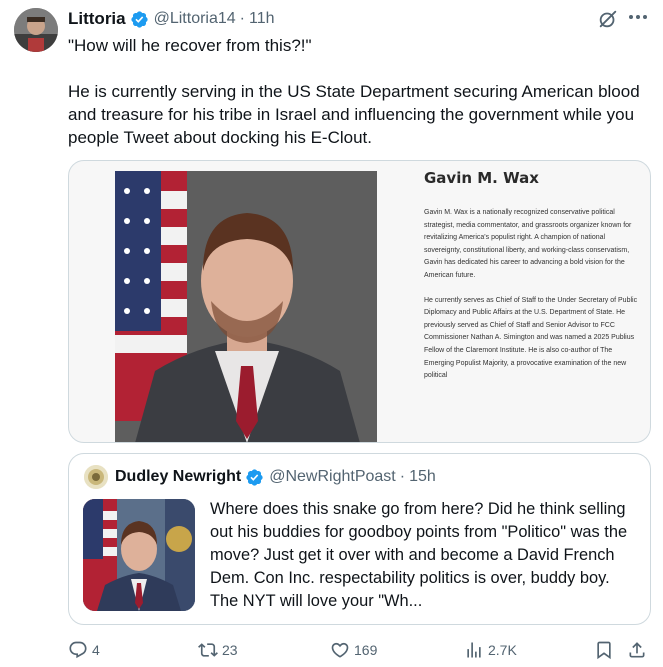  Describe the element at coordinates (96, 650) in the screenshot. I see `reply-count: 4` at that location.